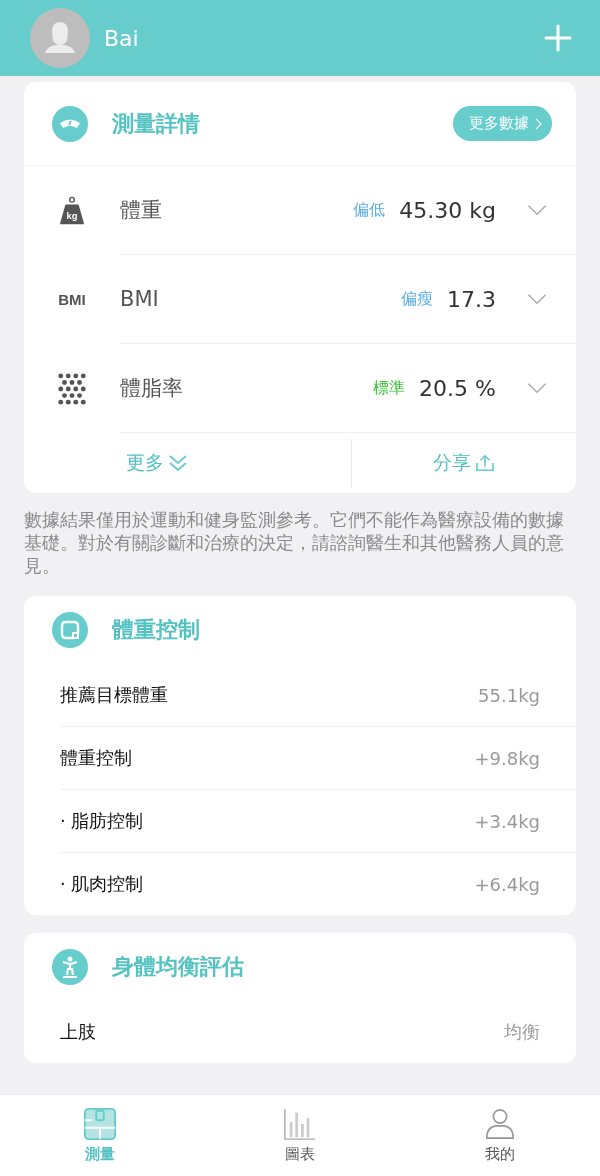  I want to click on dots-icon, so click(72, 388).